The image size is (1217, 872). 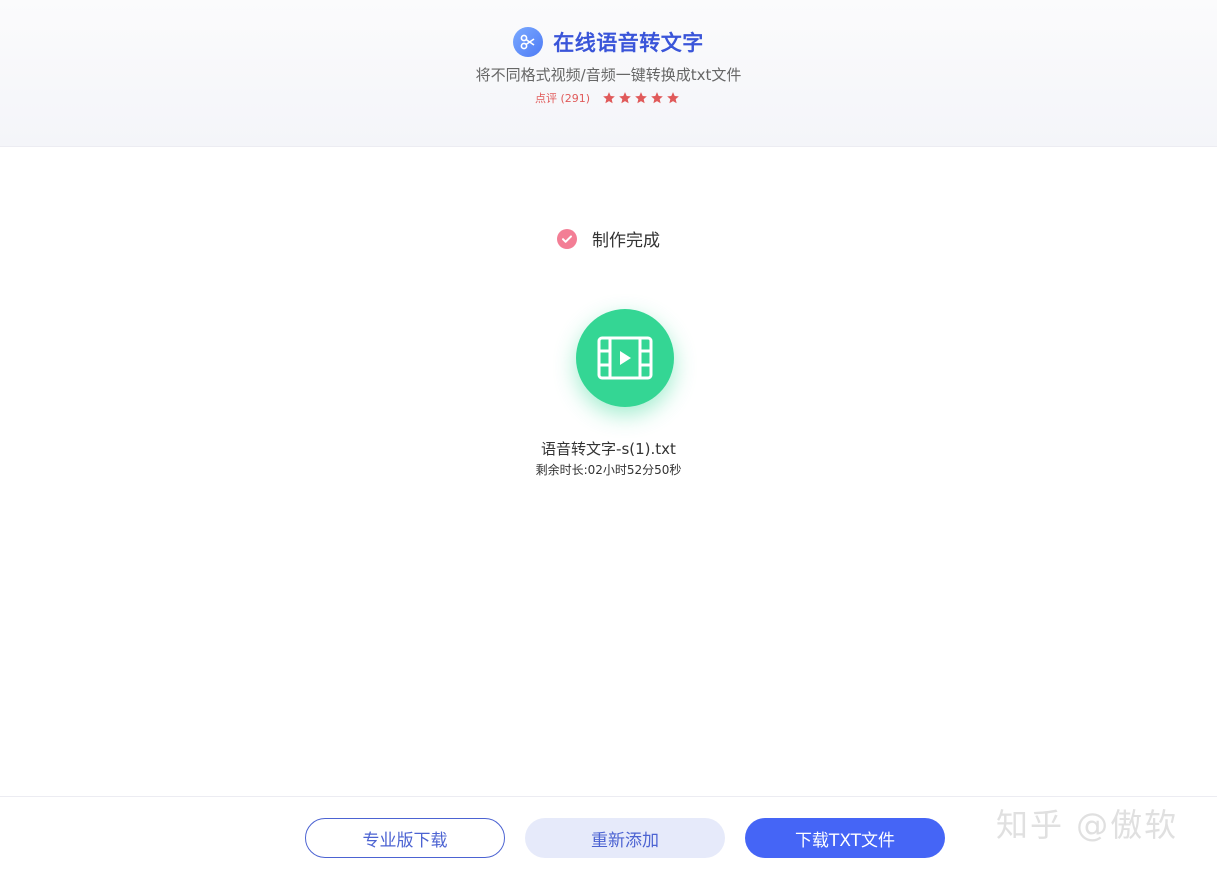 I want to click on watermark: 知乎 @傲软, so click(x=1087, y=825).